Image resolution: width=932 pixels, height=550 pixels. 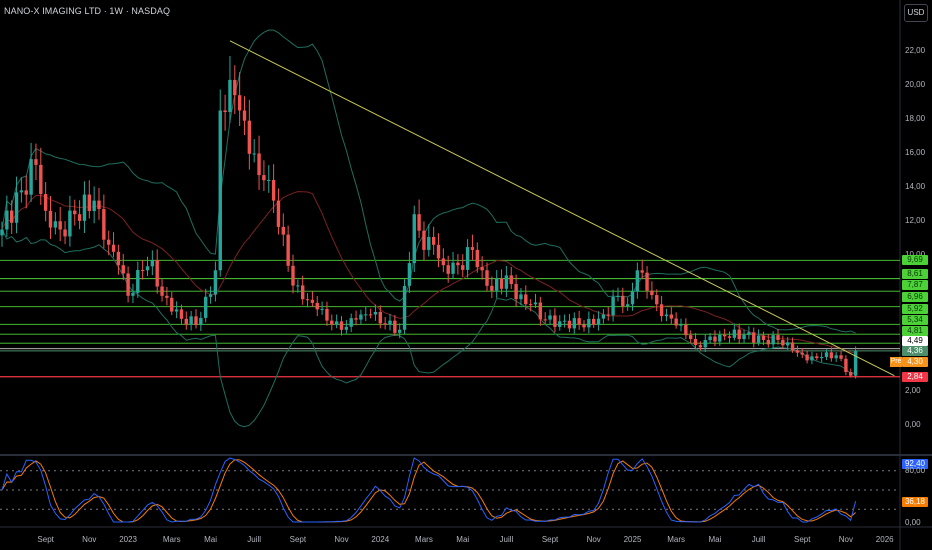 What do you see at coordinates (896, 362) in the screenshot?
I see `premarket-tag: Pré` at bounding box center [896, 362].